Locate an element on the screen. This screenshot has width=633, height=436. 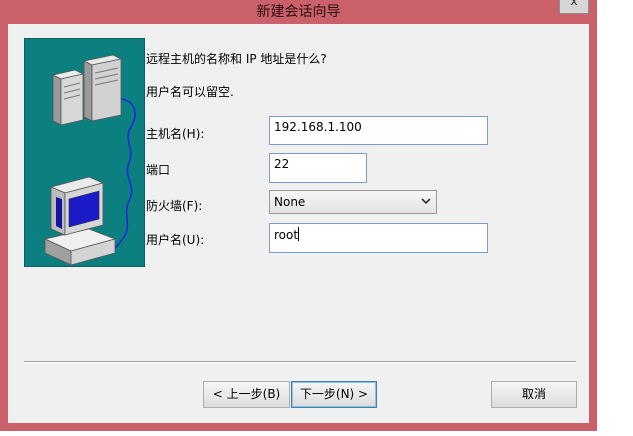
close-icon: x is located at coordinates (574, 4).